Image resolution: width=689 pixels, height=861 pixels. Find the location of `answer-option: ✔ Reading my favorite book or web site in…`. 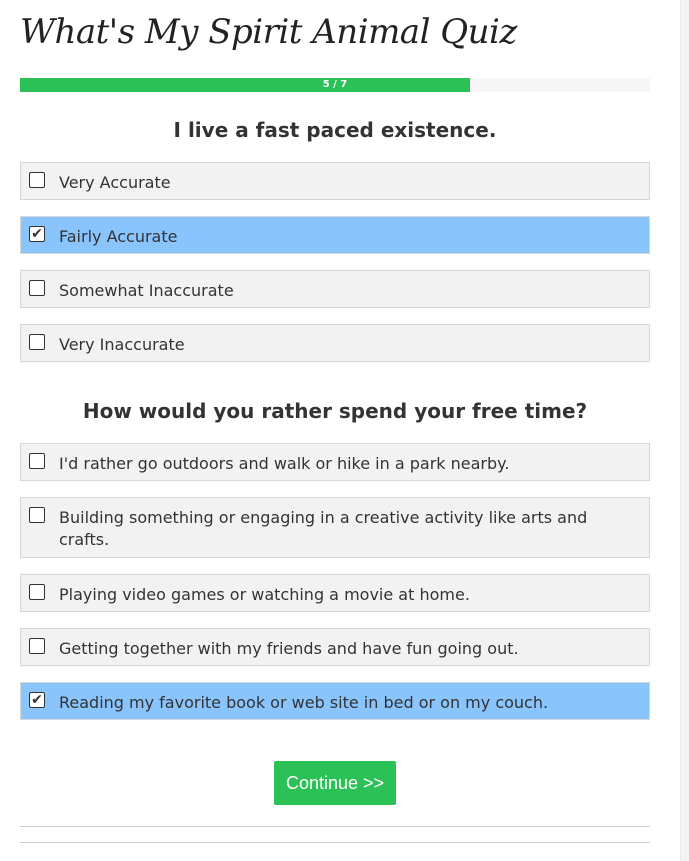

answer-option: ✔ Reading my favorite book or web site in… is located at coordinates (335, 701).